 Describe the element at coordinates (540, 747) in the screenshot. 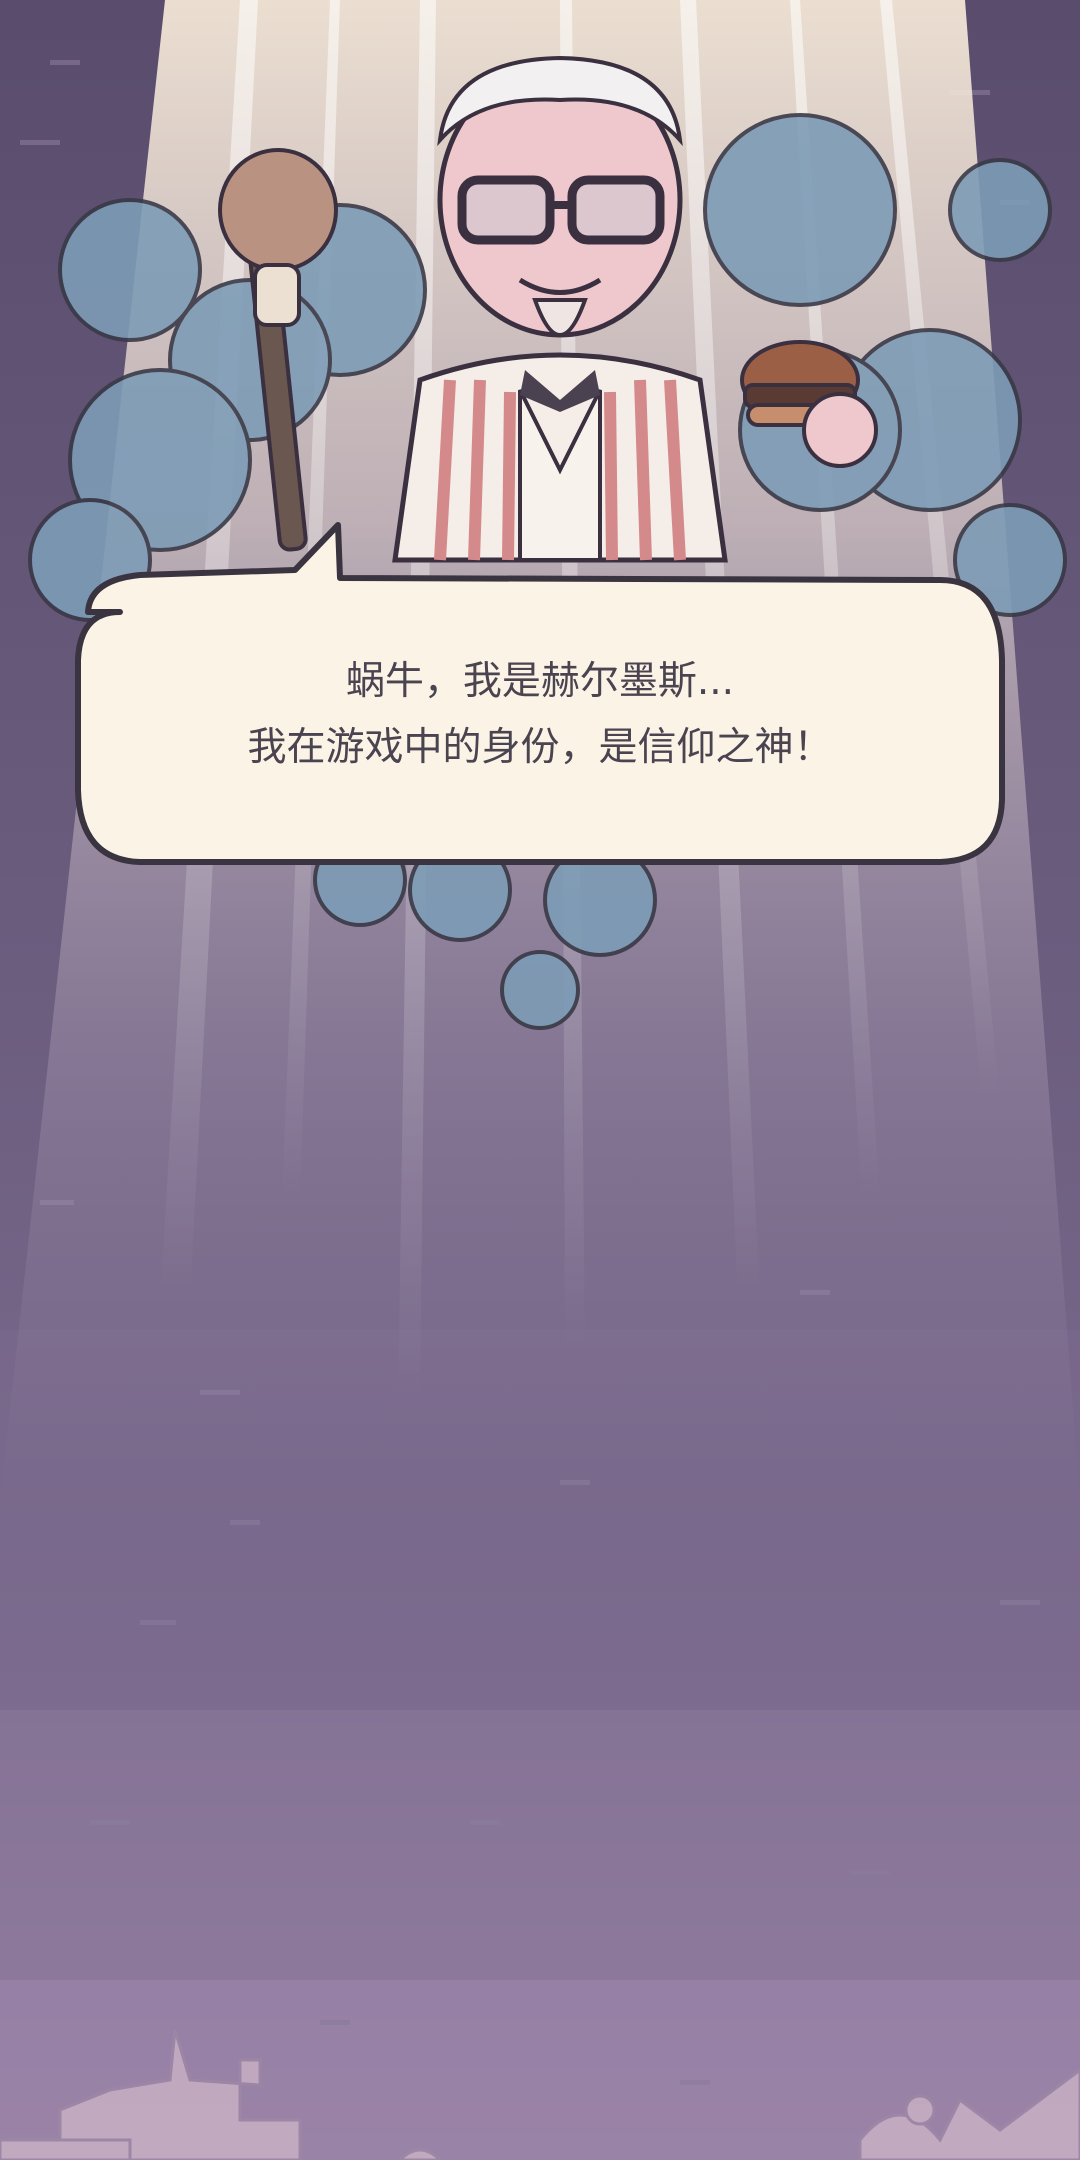

I see `dialog-line-2: 我在游戏中的身份，是信仰之神！` at that location.